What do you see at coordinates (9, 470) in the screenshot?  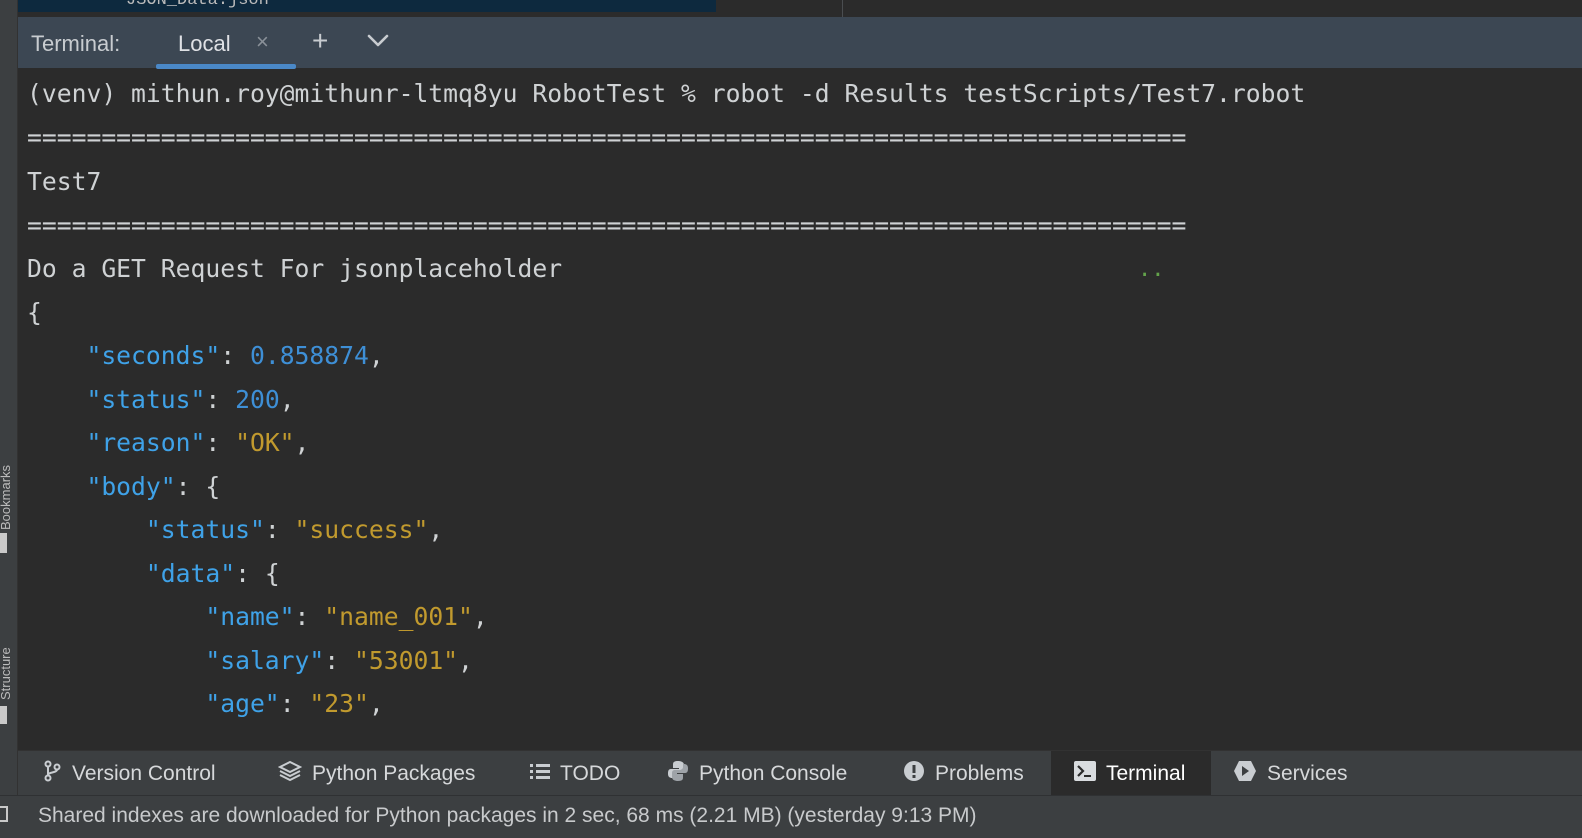 I see `bookmarks-tab: Bookmarks` at bounding box center [9, 470].